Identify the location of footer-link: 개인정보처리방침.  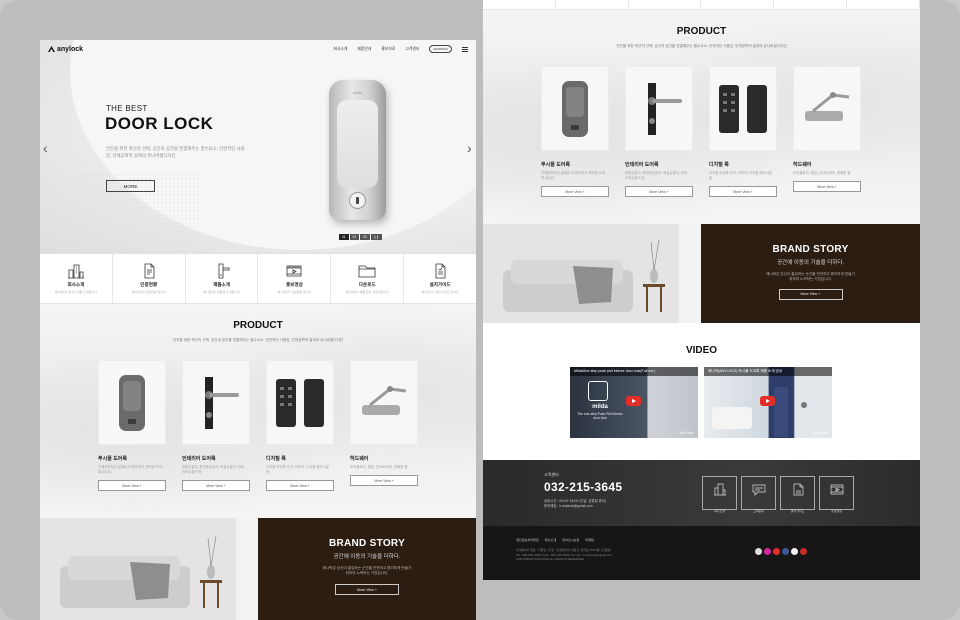
(527, 539).